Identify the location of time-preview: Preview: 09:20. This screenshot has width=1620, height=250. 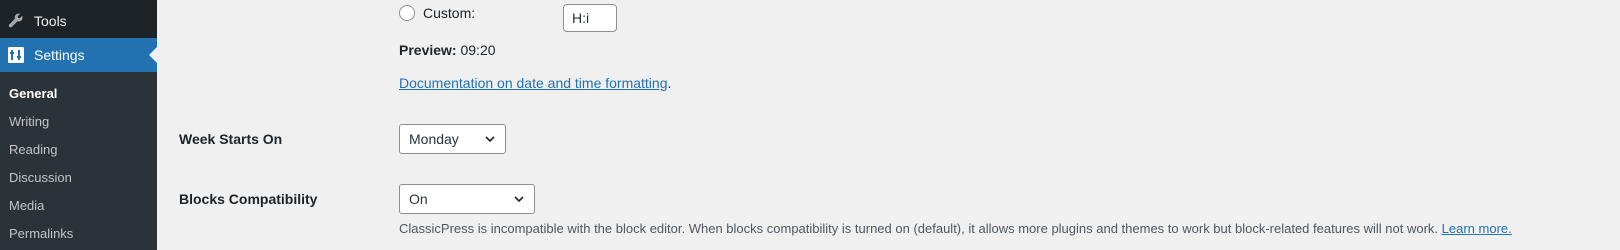
(447, 50).